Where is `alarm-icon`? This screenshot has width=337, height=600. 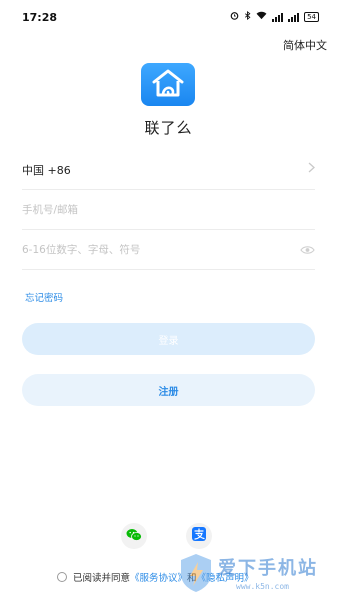 alarm-icon is located at coordinates (234, 17).